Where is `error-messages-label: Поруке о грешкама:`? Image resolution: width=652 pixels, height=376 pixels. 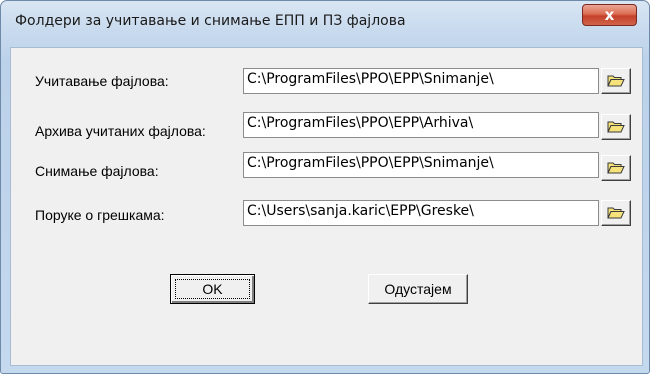
error-messages-label: Поруке о грешкама: is located at coordinates (100, 215).